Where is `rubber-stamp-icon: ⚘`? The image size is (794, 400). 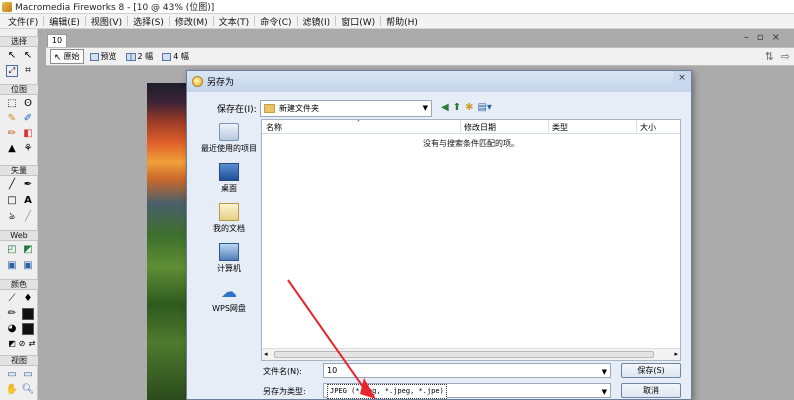 rubber-stamp-icon: ⚘ is located at coordinates (28, 149).